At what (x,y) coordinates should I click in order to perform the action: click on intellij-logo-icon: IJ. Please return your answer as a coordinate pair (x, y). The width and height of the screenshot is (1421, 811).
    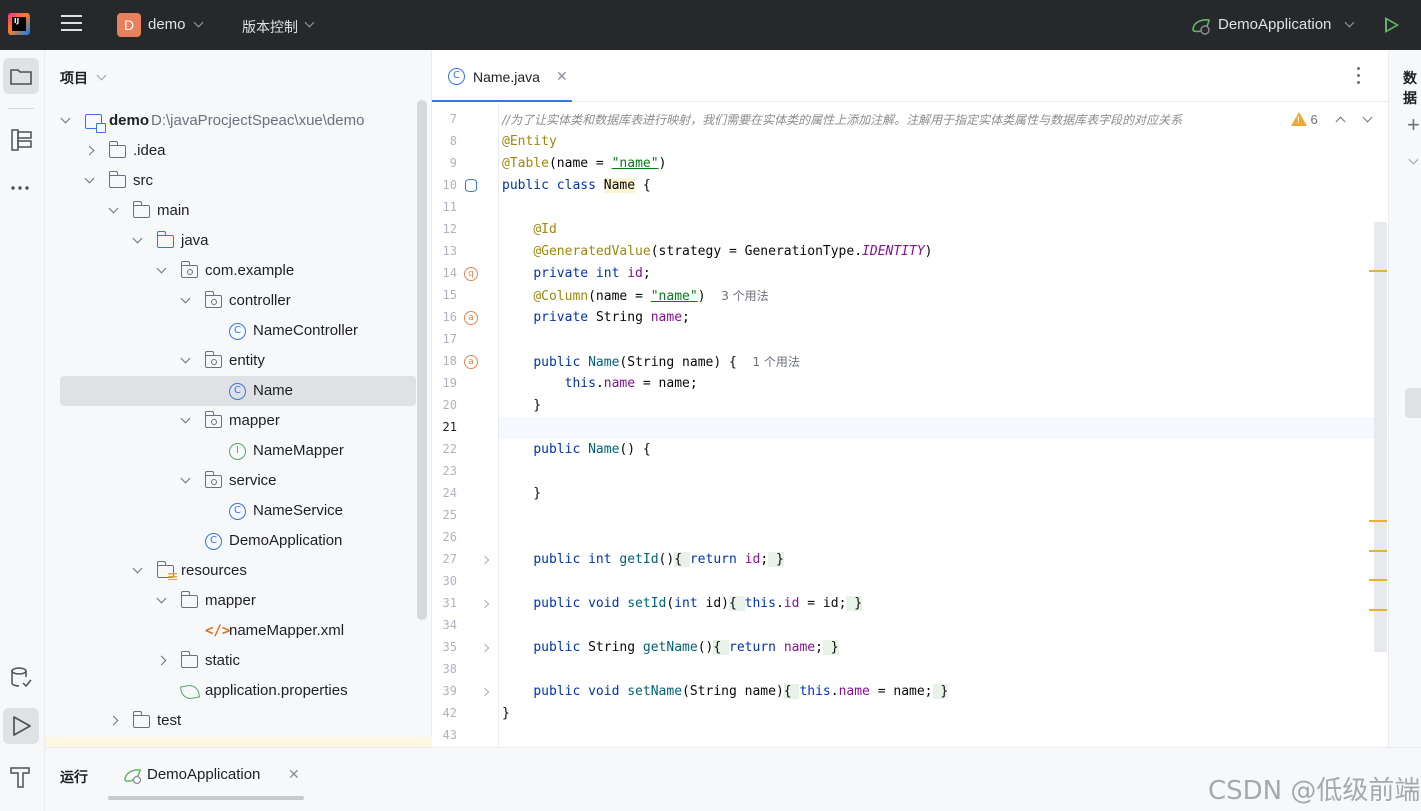
    Looking at the image, I should click on (19, 24).